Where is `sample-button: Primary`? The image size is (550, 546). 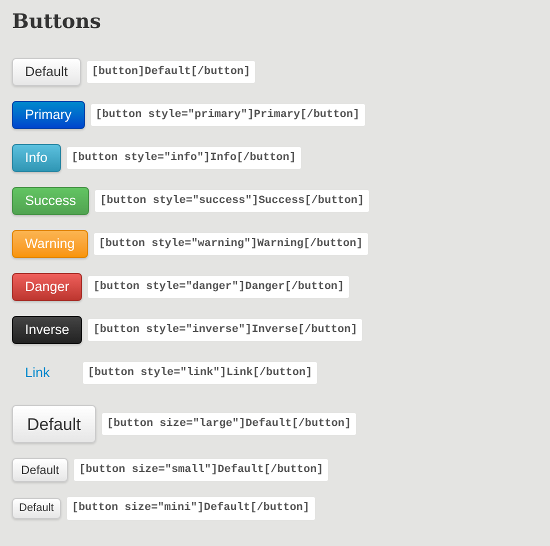 sample-button: Primary is located at coordinates (48, 115).